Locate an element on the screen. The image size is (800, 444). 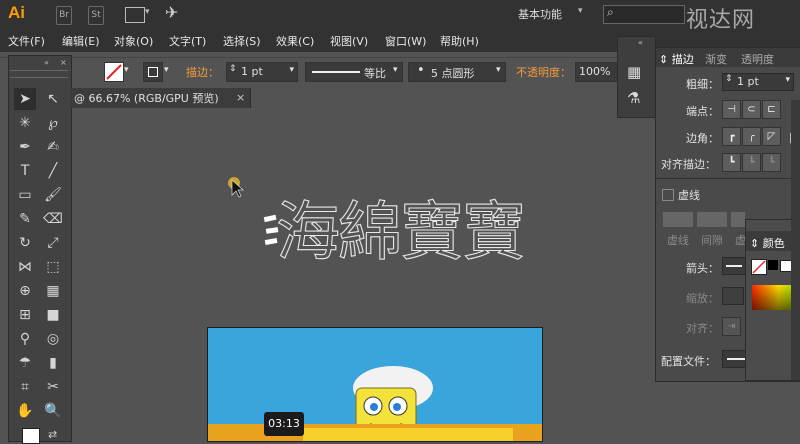
arrange-documents-icon is located at coordinates (135, 15).